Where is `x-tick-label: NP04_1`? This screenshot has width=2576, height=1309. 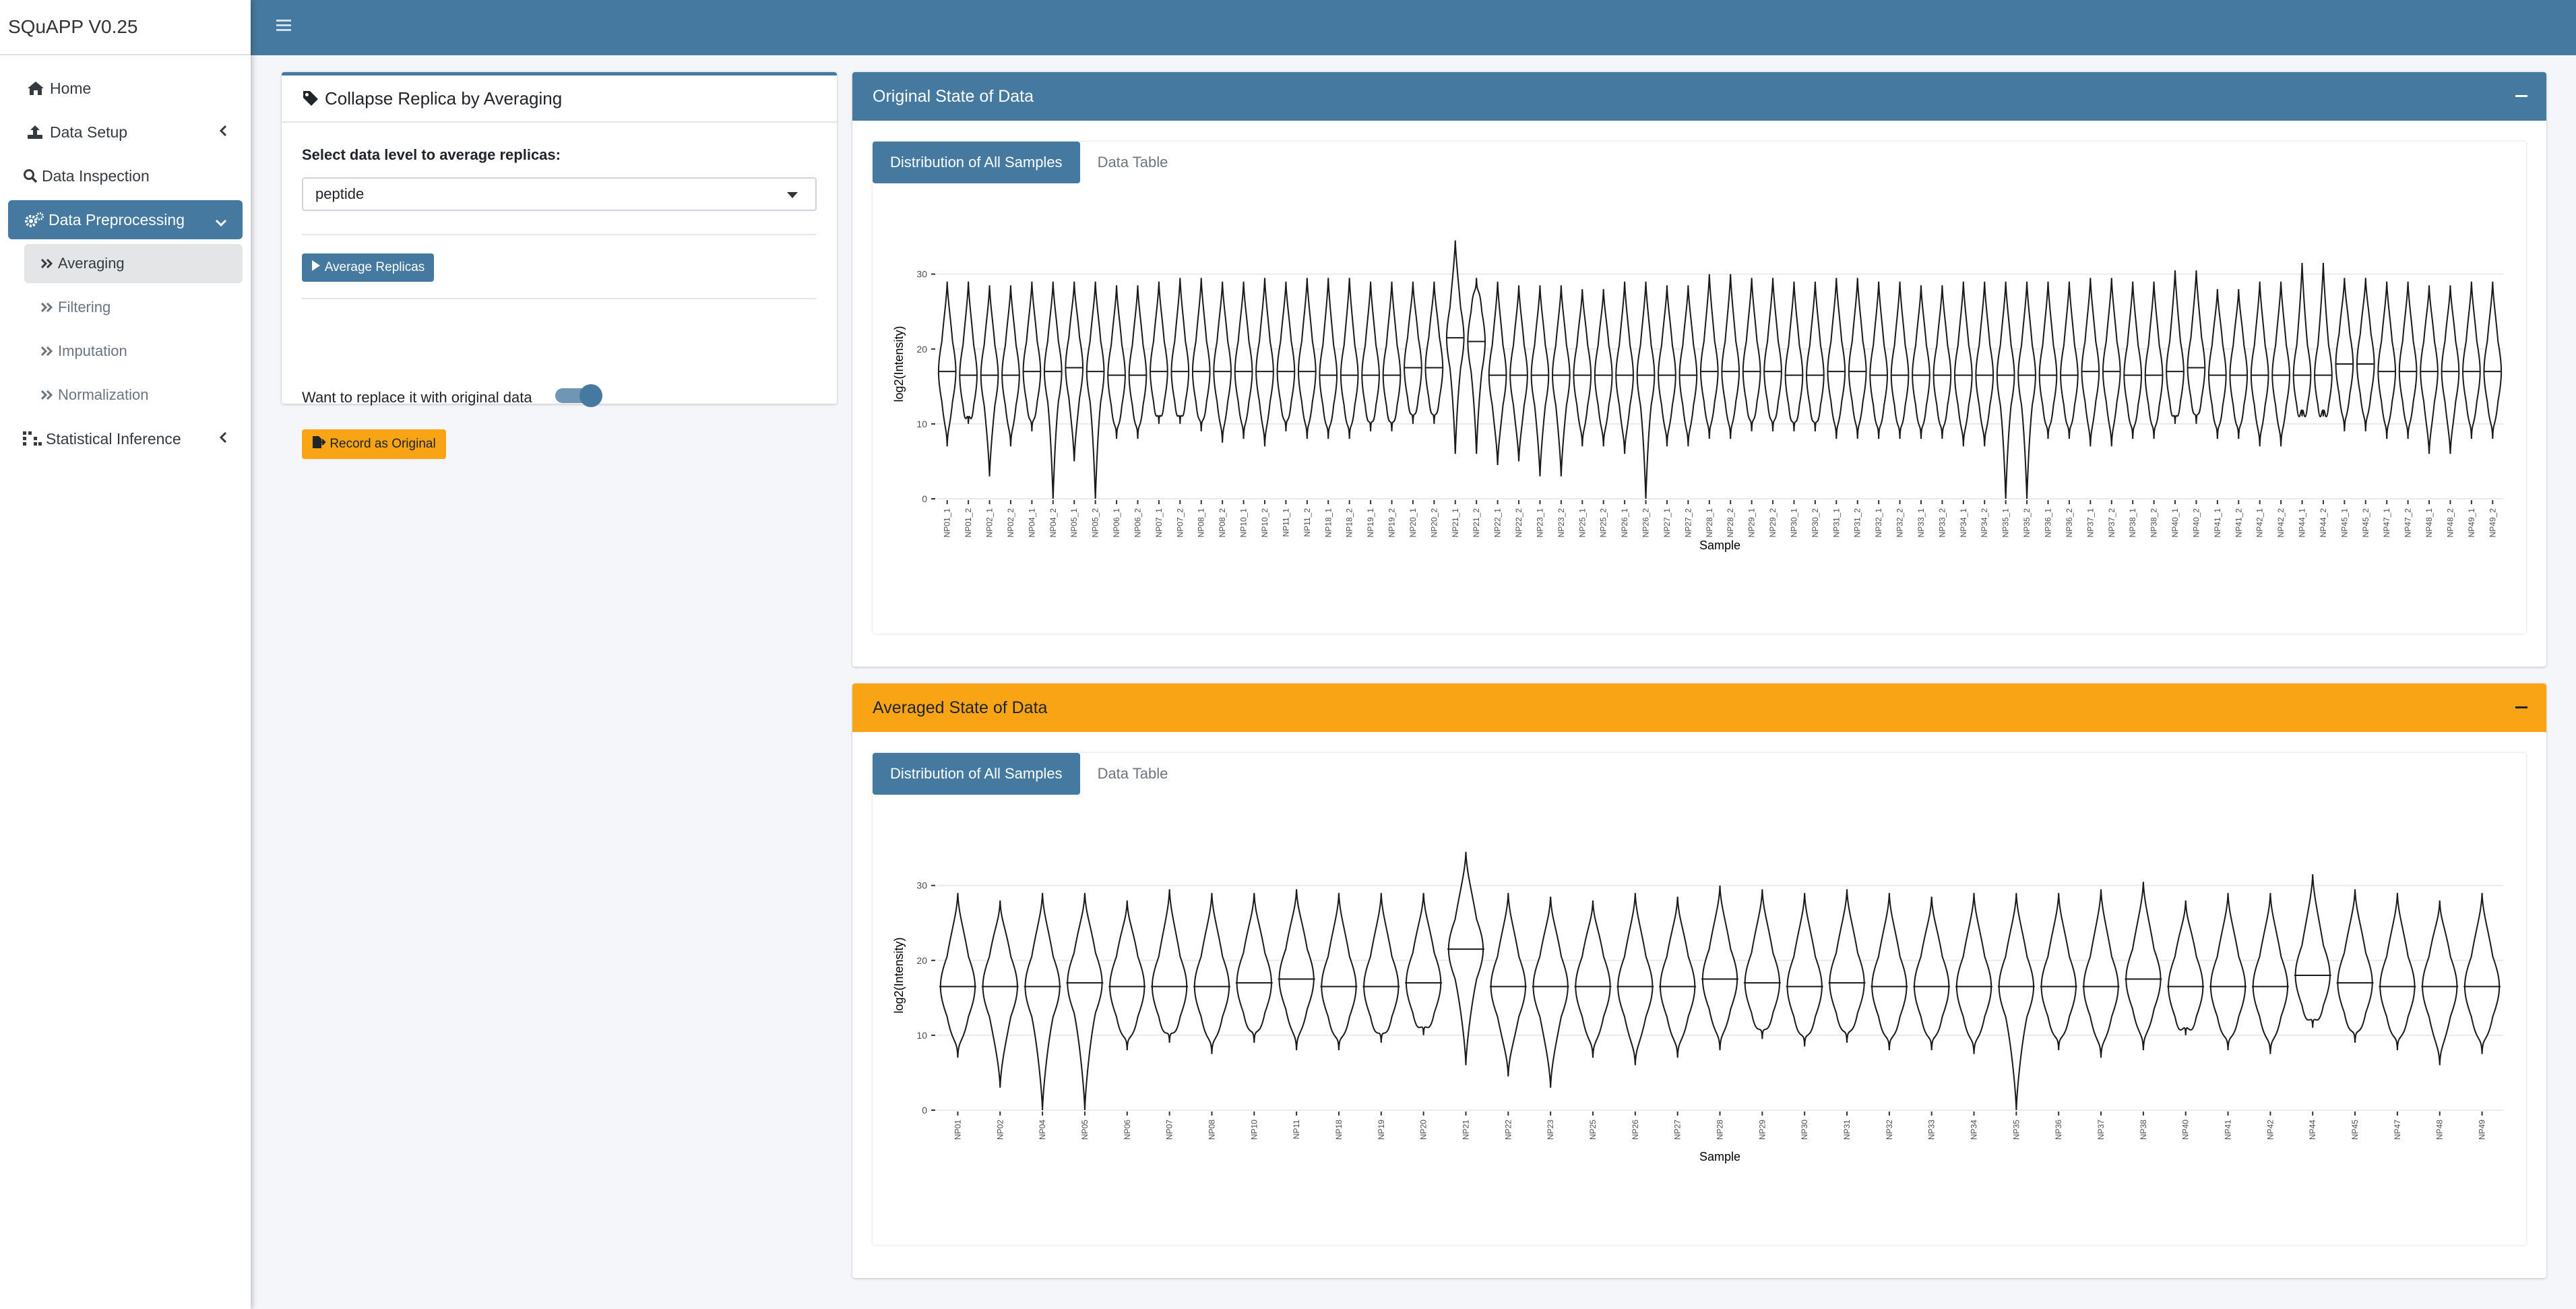 x-tick-label: NP04_1 is located at coordinates (1031, 523).